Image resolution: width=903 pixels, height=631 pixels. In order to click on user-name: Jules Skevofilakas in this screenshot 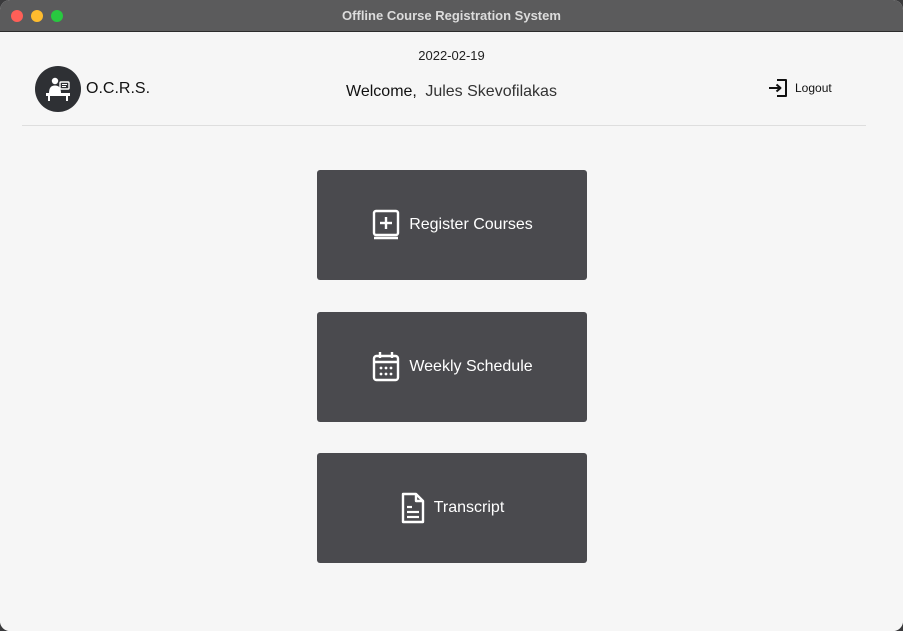, I will do `click(491, 91)`.